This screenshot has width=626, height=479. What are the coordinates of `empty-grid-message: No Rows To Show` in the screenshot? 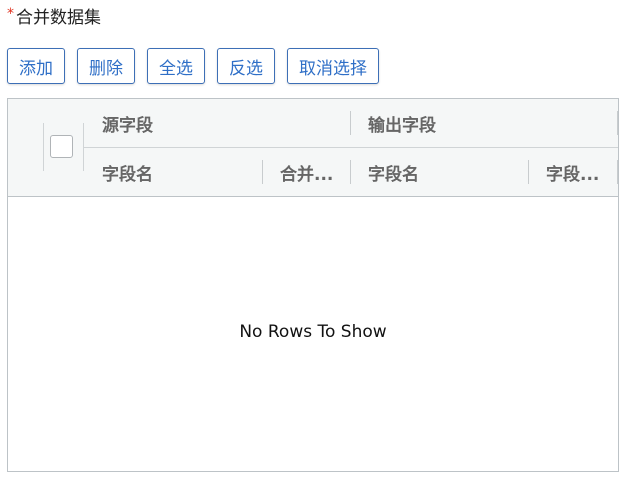 It's located at (313, 332).